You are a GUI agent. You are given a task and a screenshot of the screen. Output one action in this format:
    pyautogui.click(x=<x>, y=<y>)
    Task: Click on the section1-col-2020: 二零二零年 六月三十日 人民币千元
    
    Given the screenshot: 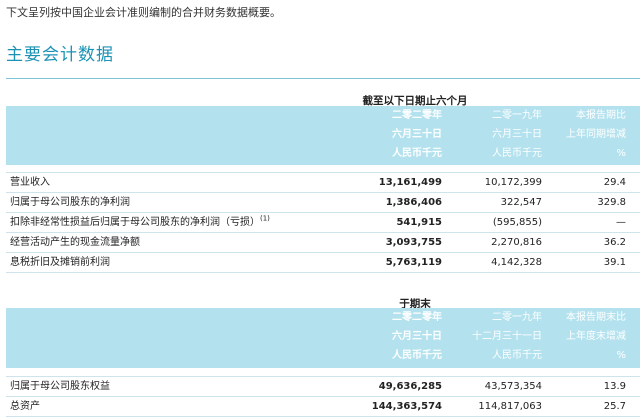 What is the action you would take?
    pyautogui.click(x=417, y=134)
    